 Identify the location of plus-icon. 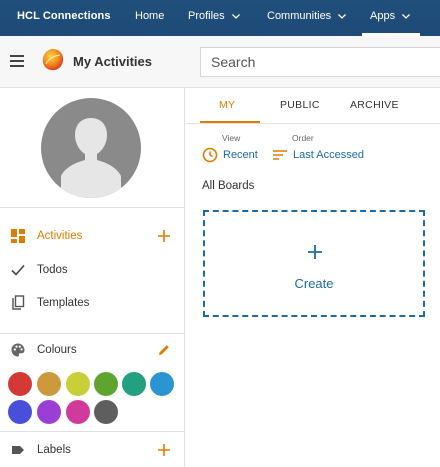
(315, 252).